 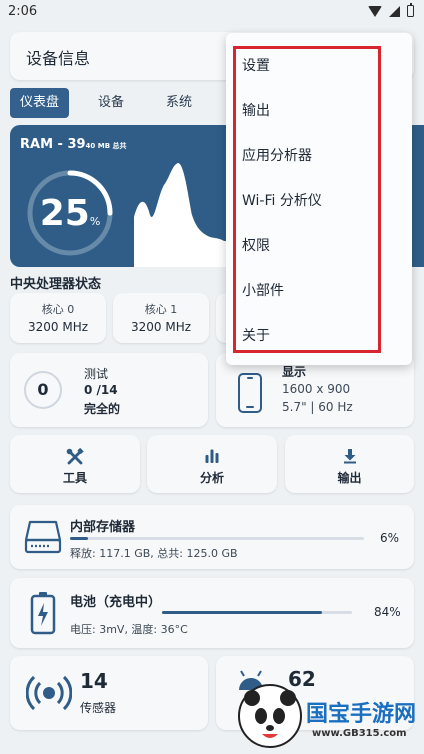 I want to click on cpu-core-1-value: 3200 MHz, so click(x=161, y=327).